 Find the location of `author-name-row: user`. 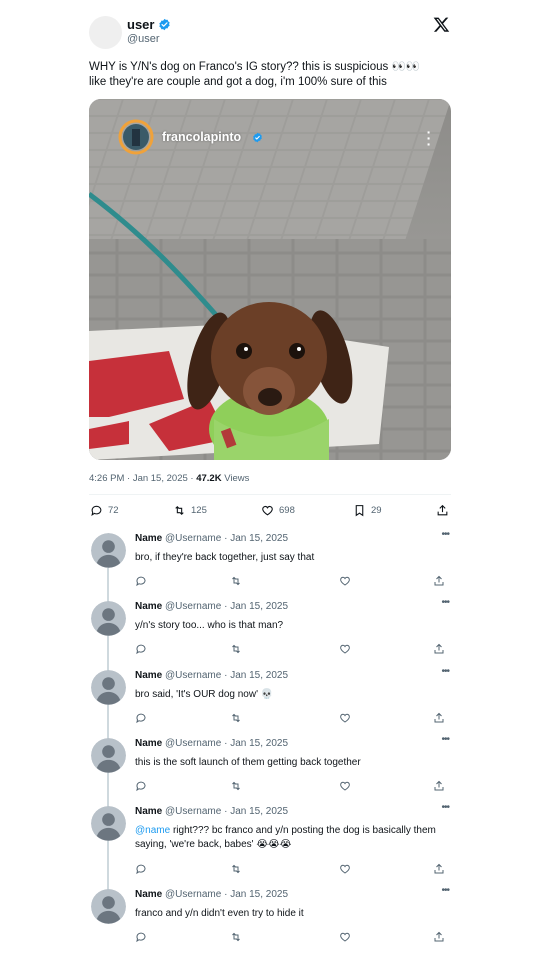

author-name-row: user is located at coordinates (149, 24).